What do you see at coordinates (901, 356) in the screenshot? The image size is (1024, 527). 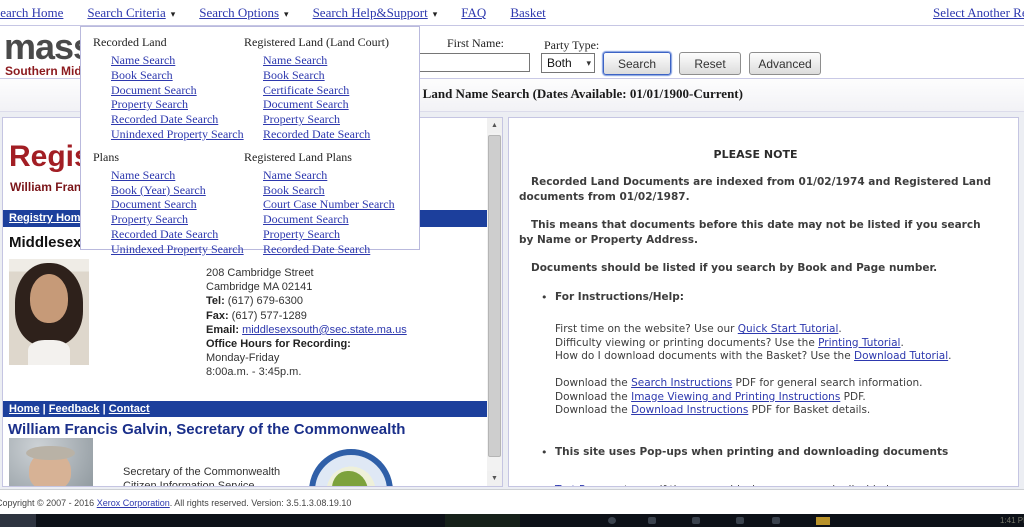 I see `inline-link-download-tutorial: Download Tutorial` at bounding box center [901, 356].